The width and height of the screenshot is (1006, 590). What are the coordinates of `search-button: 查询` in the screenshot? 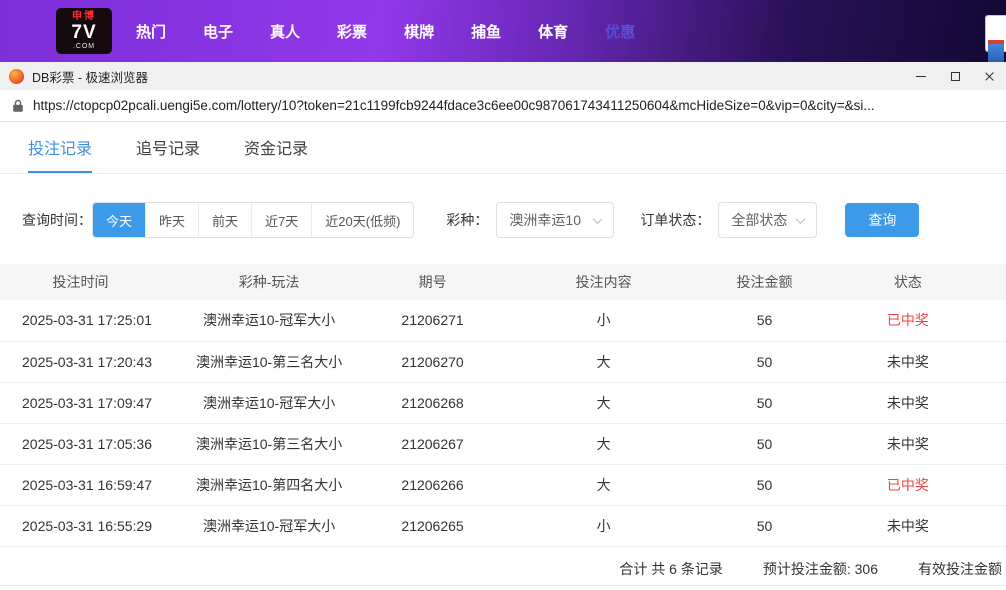 It's located at (882, 220).